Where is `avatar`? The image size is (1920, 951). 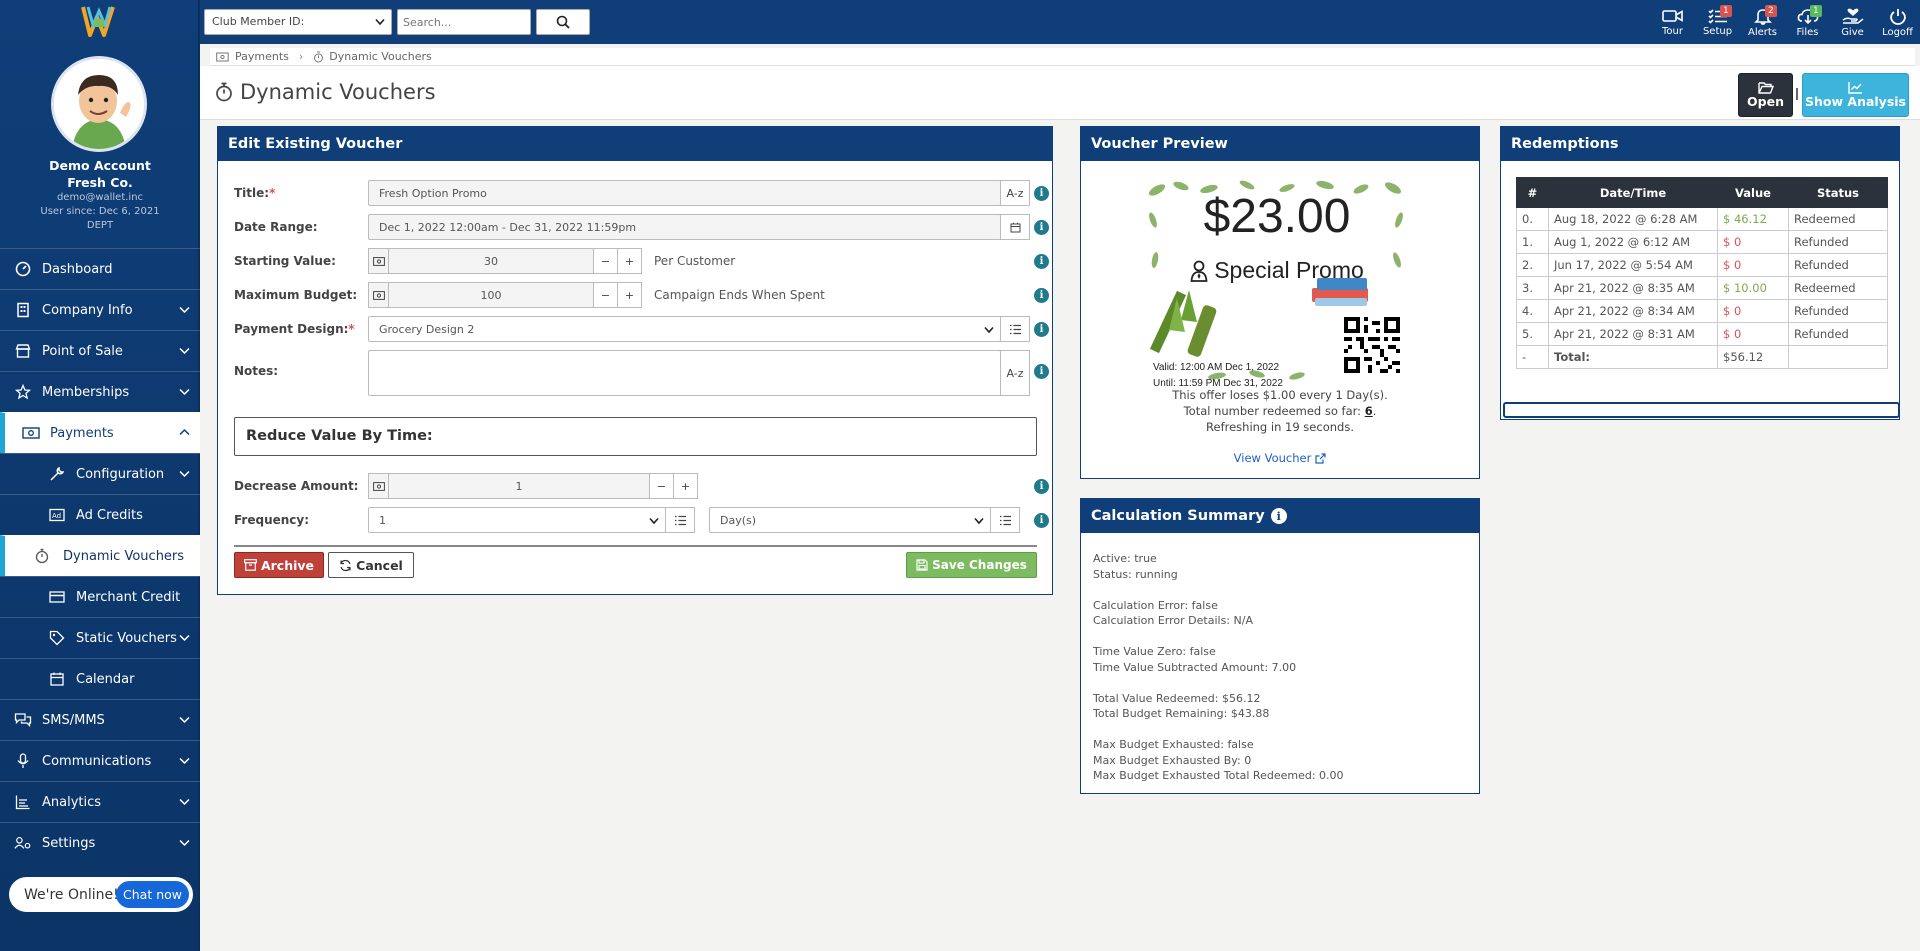 avatar is located at coordinates (99, 104).